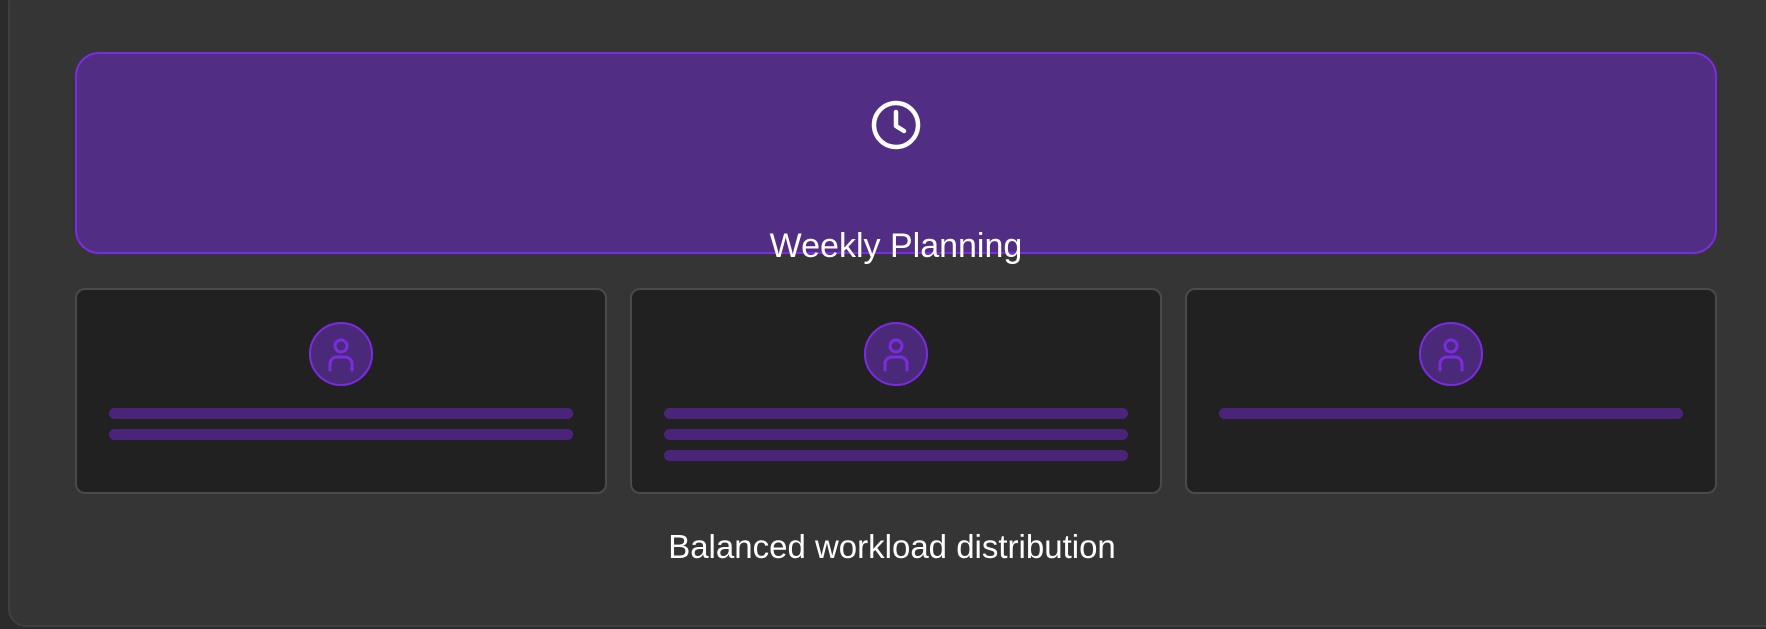 The height and width of the screenshot is (629, 1766). What do you see at coordinates (896, 246) in the screenshot?
I see `banner-title: Weekly Planning` at bounding box center [896, 246].